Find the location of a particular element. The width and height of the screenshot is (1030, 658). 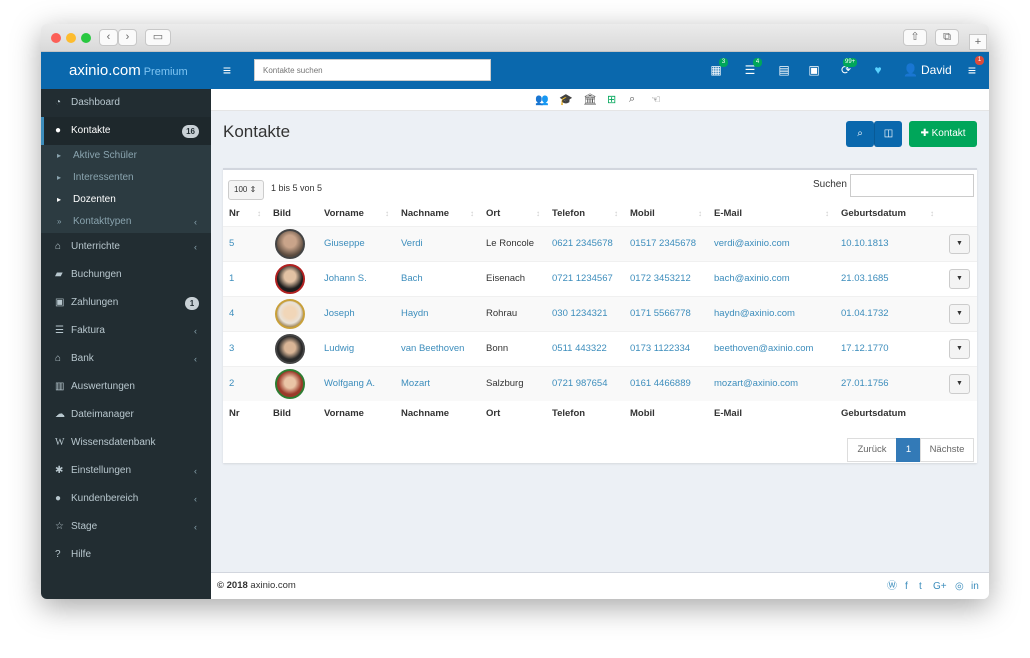

new-tab-icon: + is located at coordinates (978, 42).